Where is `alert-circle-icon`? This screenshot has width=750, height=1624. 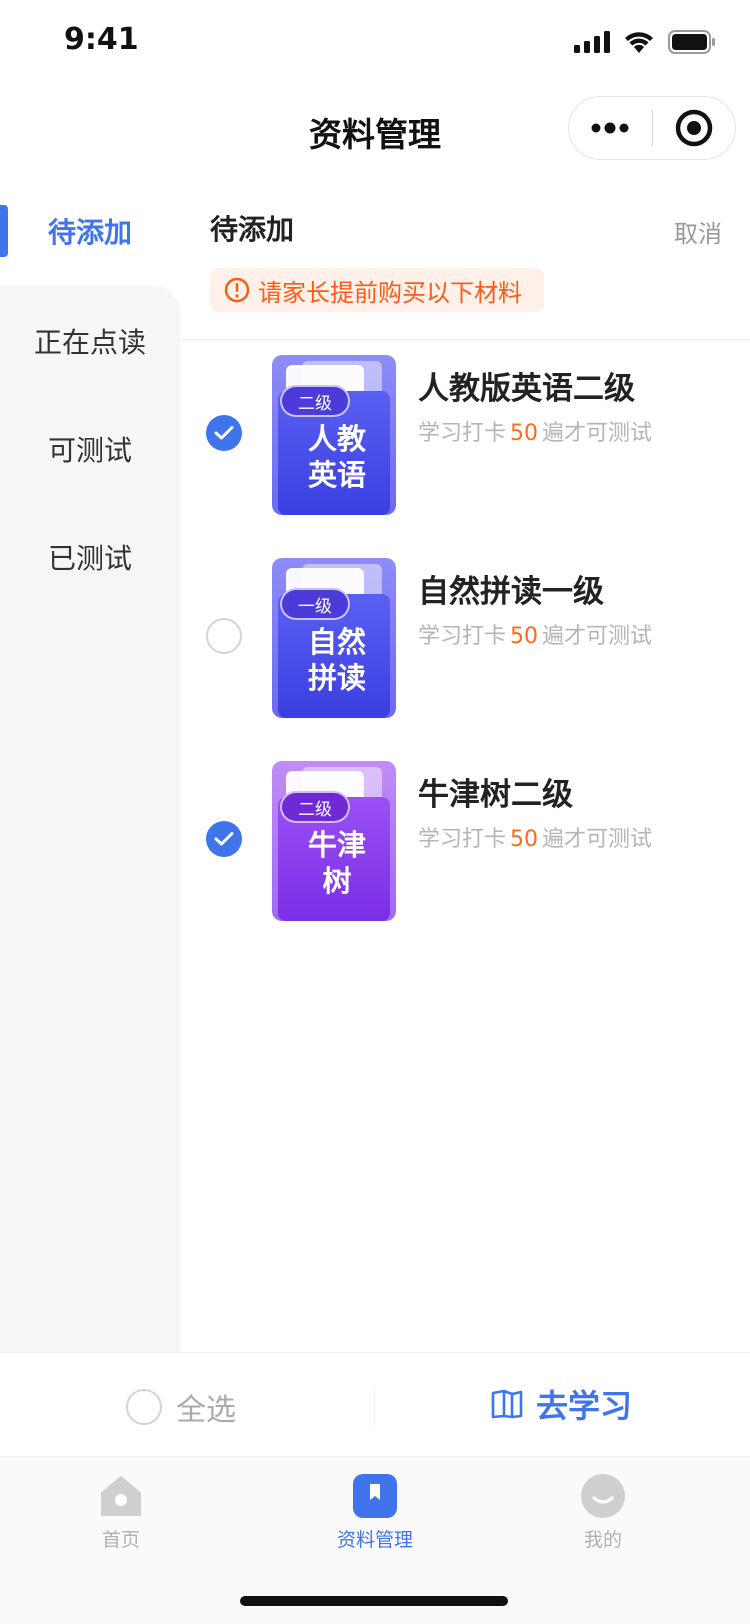 alert-circle-icon is located at coordinates (237, 290).